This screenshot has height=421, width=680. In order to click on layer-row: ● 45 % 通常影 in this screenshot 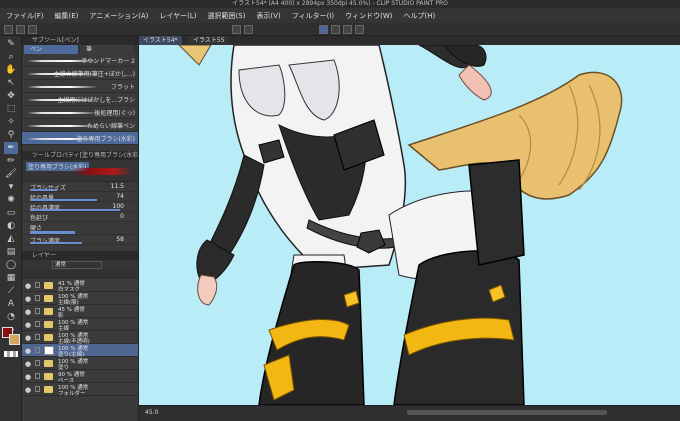, I will do `click(80, 312)`.